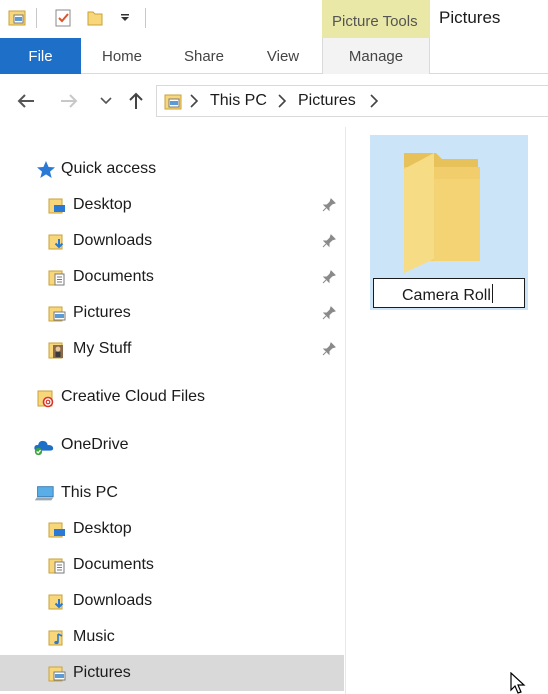  What do you see at coordinates (173, 104) in the screenshot?
I see `this-pc-pictures-icon` at bounding box center [173, 104].